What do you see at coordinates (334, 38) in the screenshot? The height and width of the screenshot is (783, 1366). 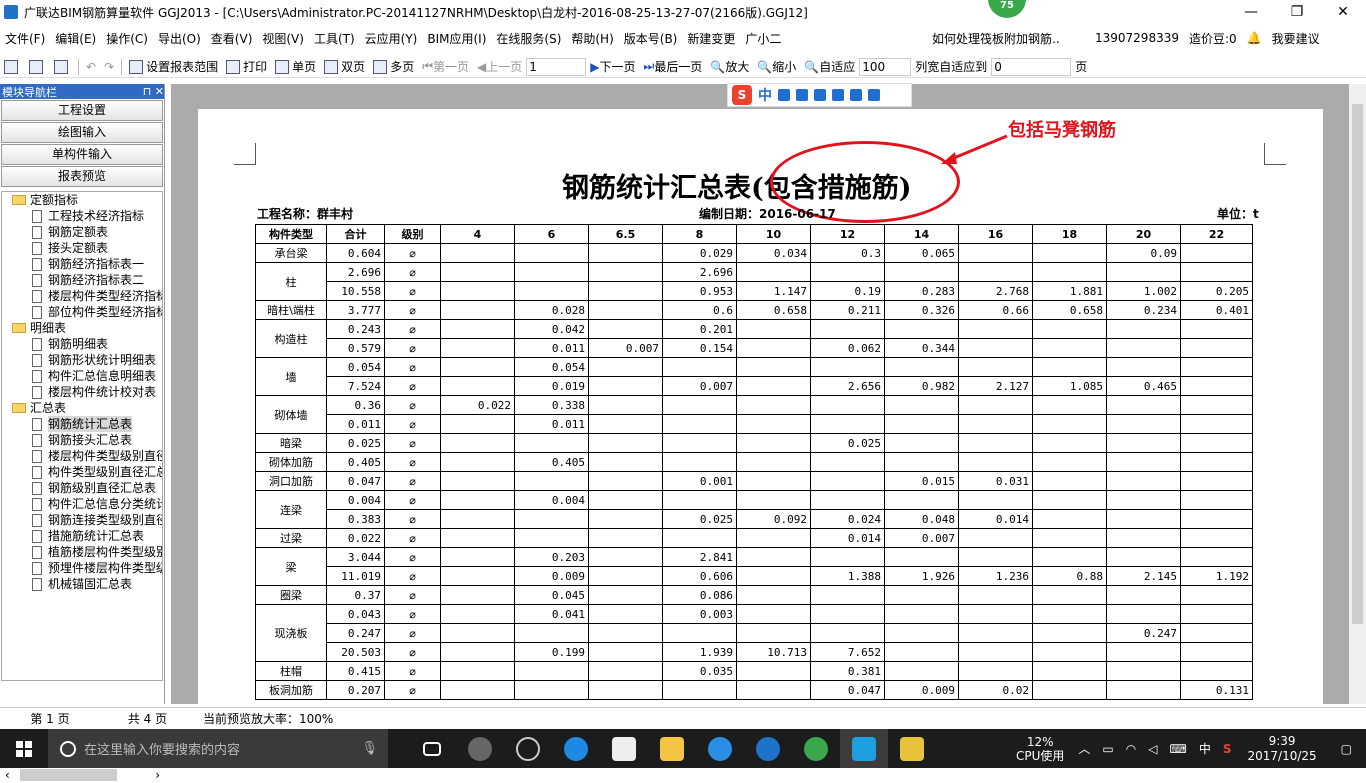 I see `menu-tools: 工具(T)` at bounding box center [334, 38].